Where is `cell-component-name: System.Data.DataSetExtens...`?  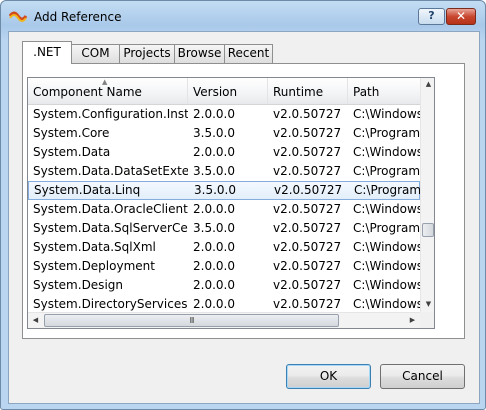 cell-component-name: System.Data.DataSetExtens... is located at coordinates (110, 171).